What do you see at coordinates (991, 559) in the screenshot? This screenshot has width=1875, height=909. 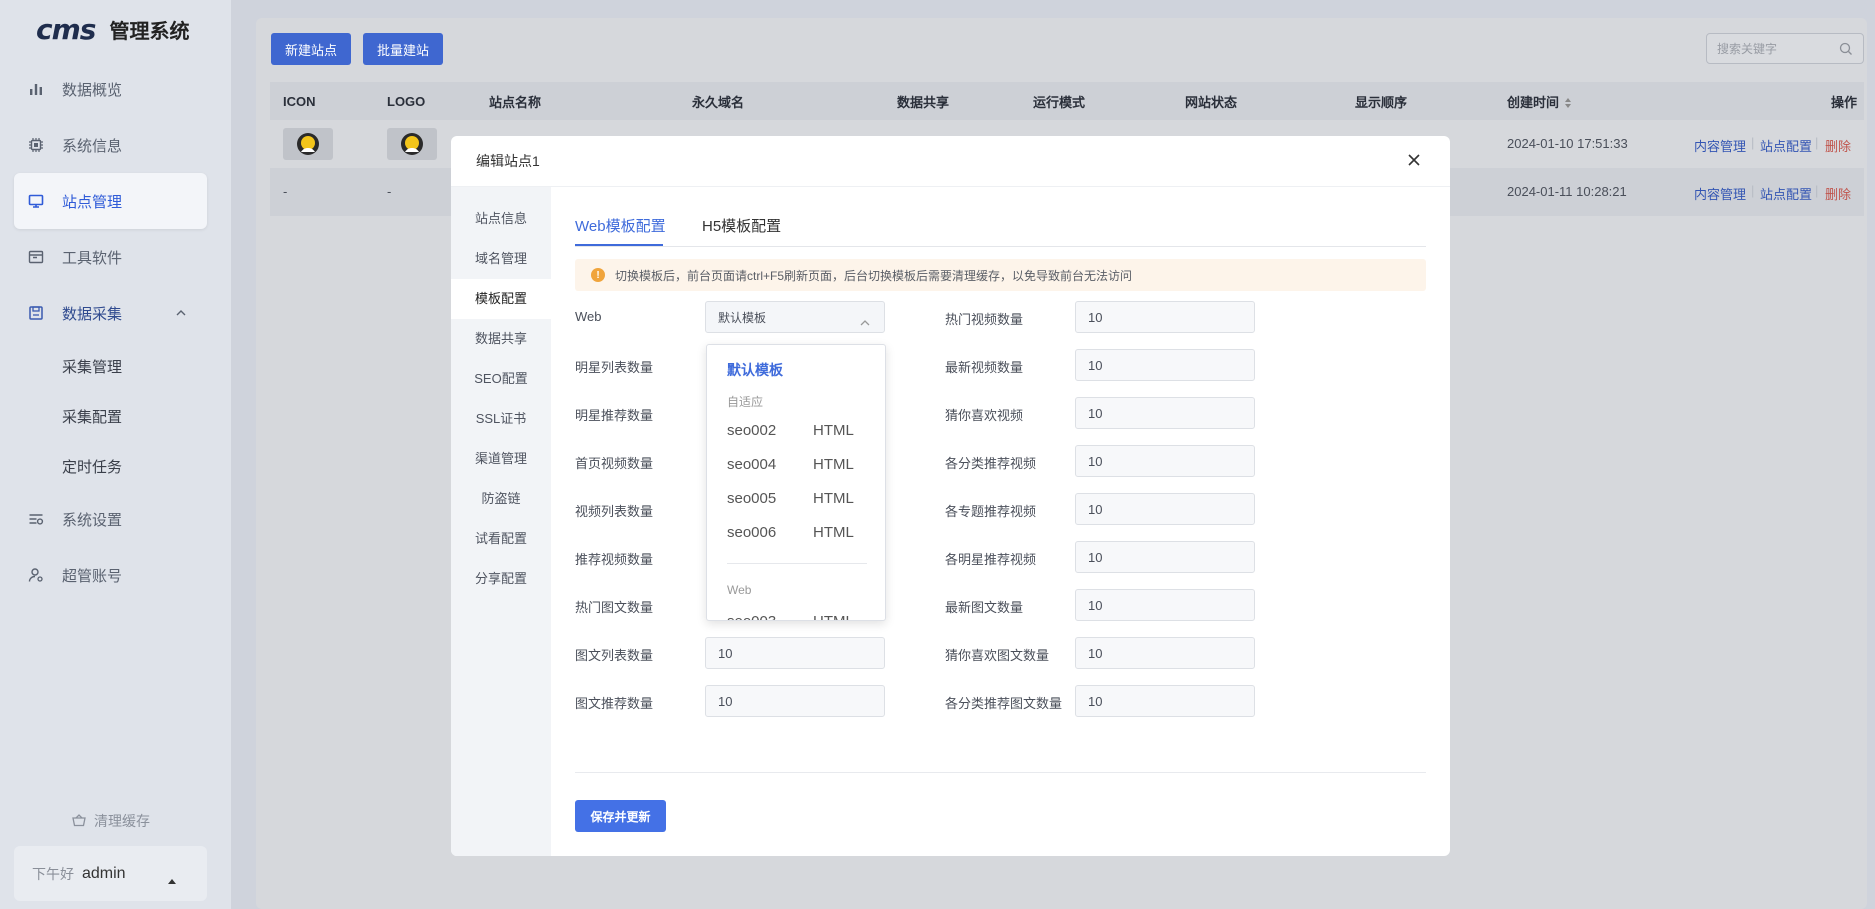 I see `field-label: 各明星推荐视频` at bounding box center [991, 559].